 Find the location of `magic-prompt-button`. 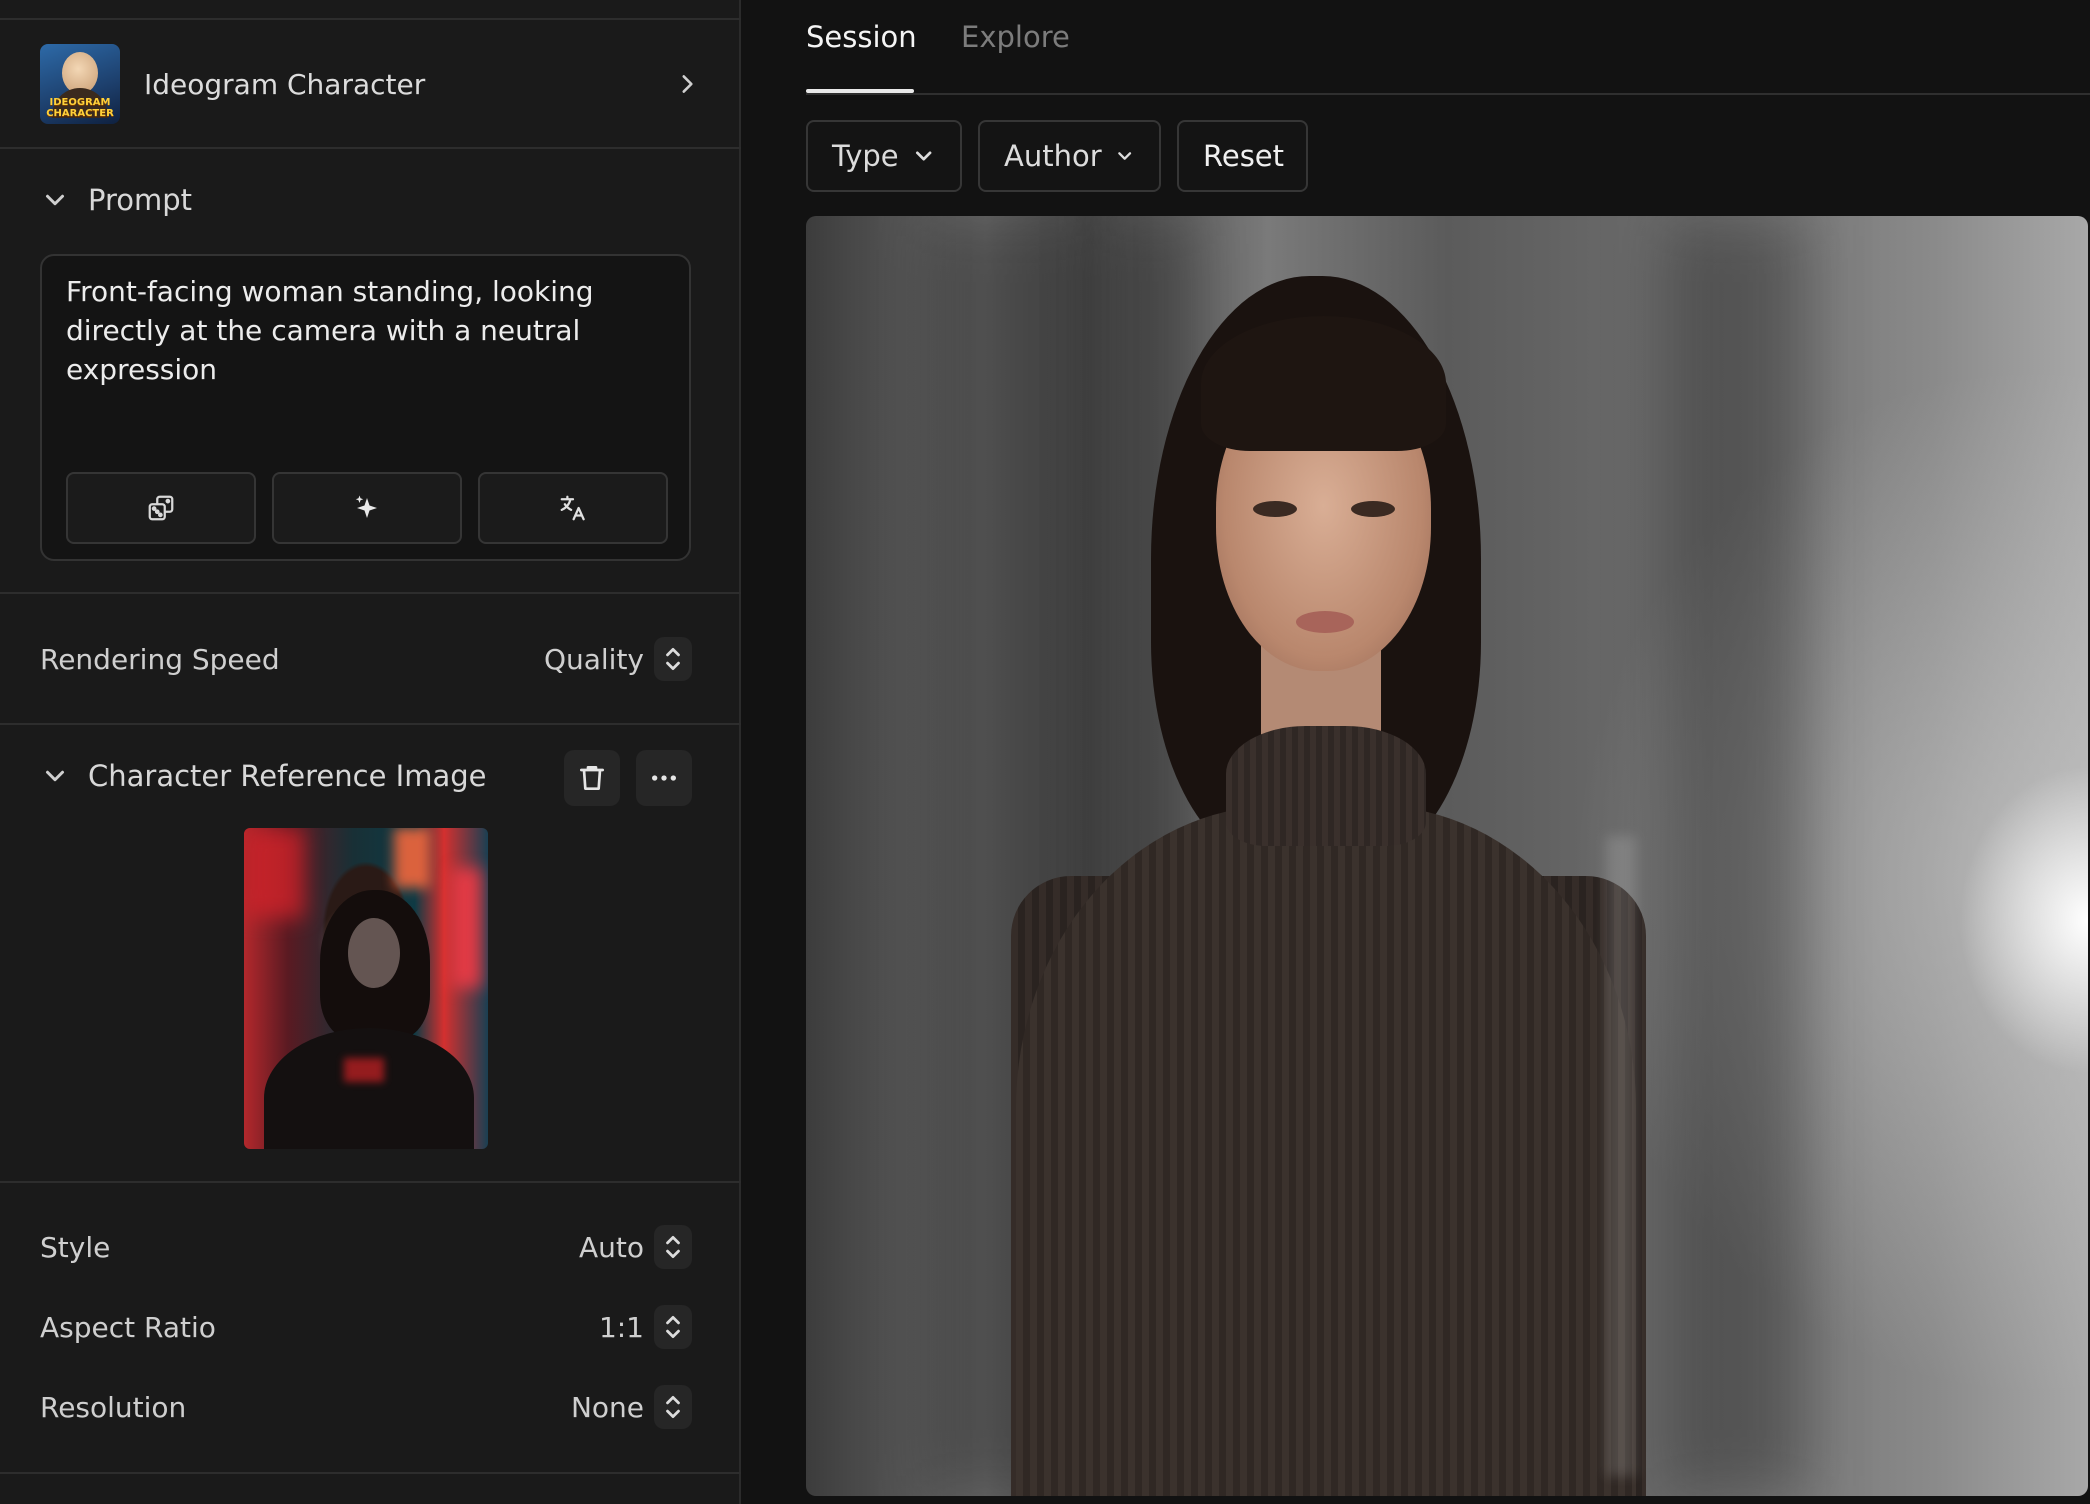

magic-prompt-button is located at coordinates (367, 508).